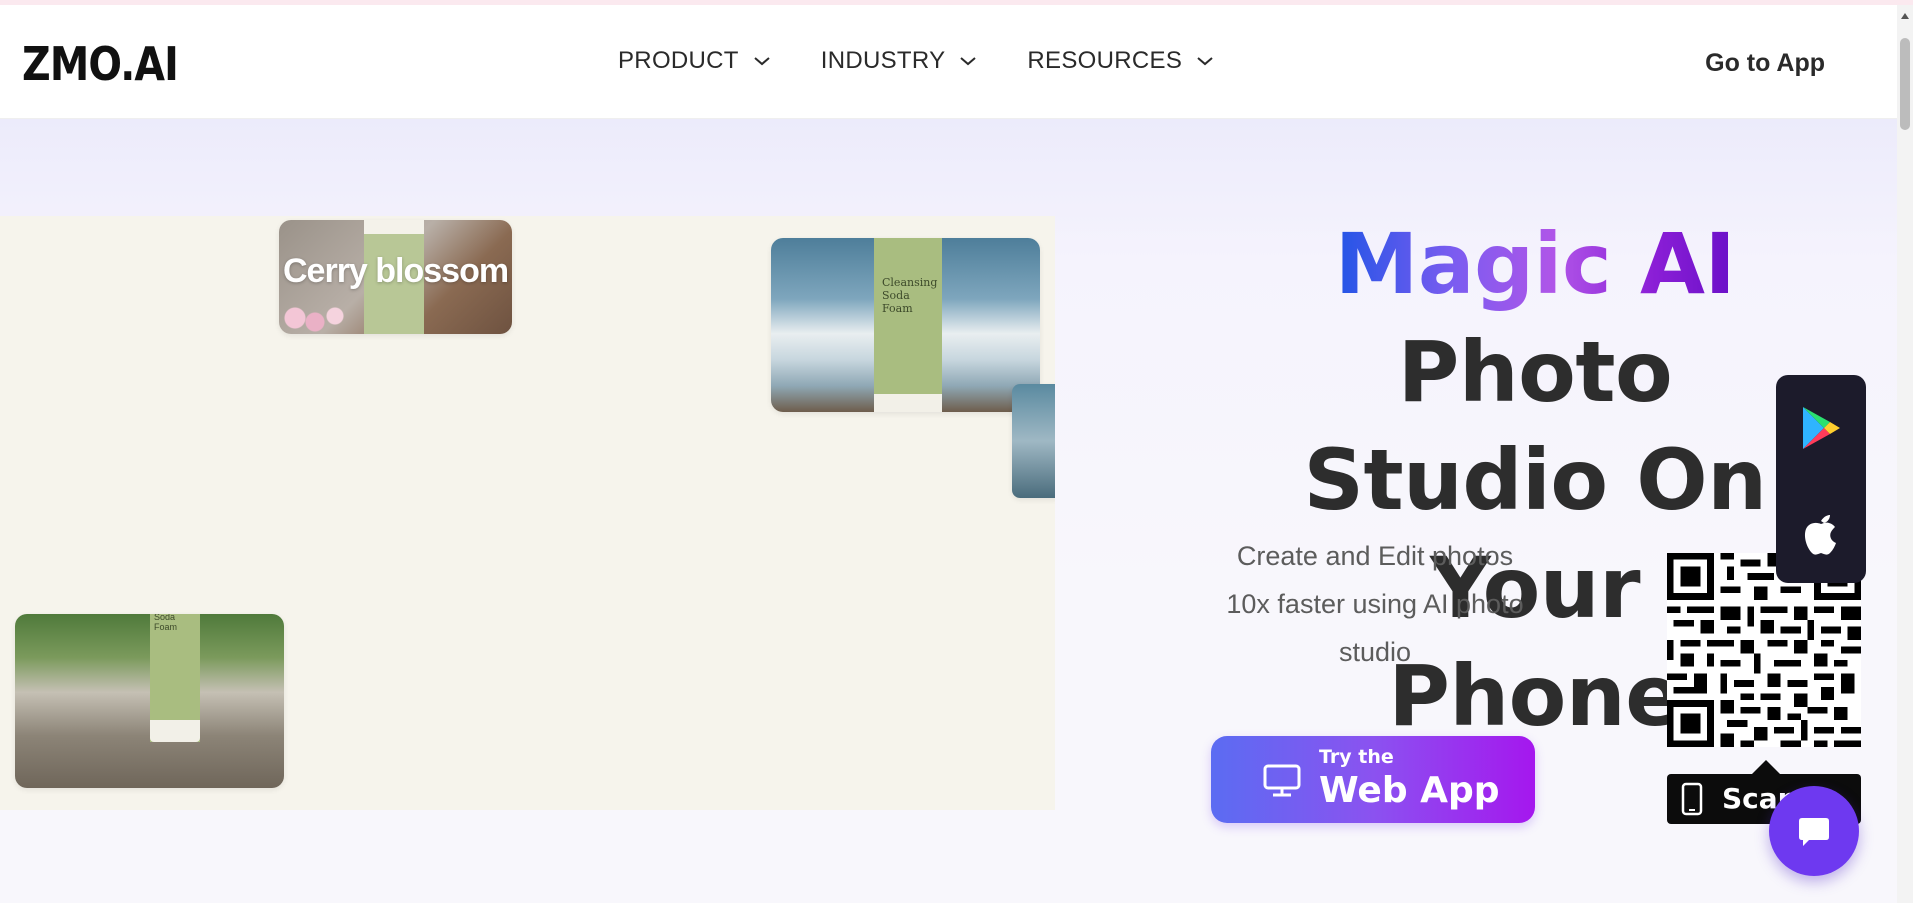 The height and width of the screenshot is (903, 1913). What do you see at coordinates (1905, 84) in the screenshot?
I see `scrollbar-thumb` at bounding box center [1905, 84].